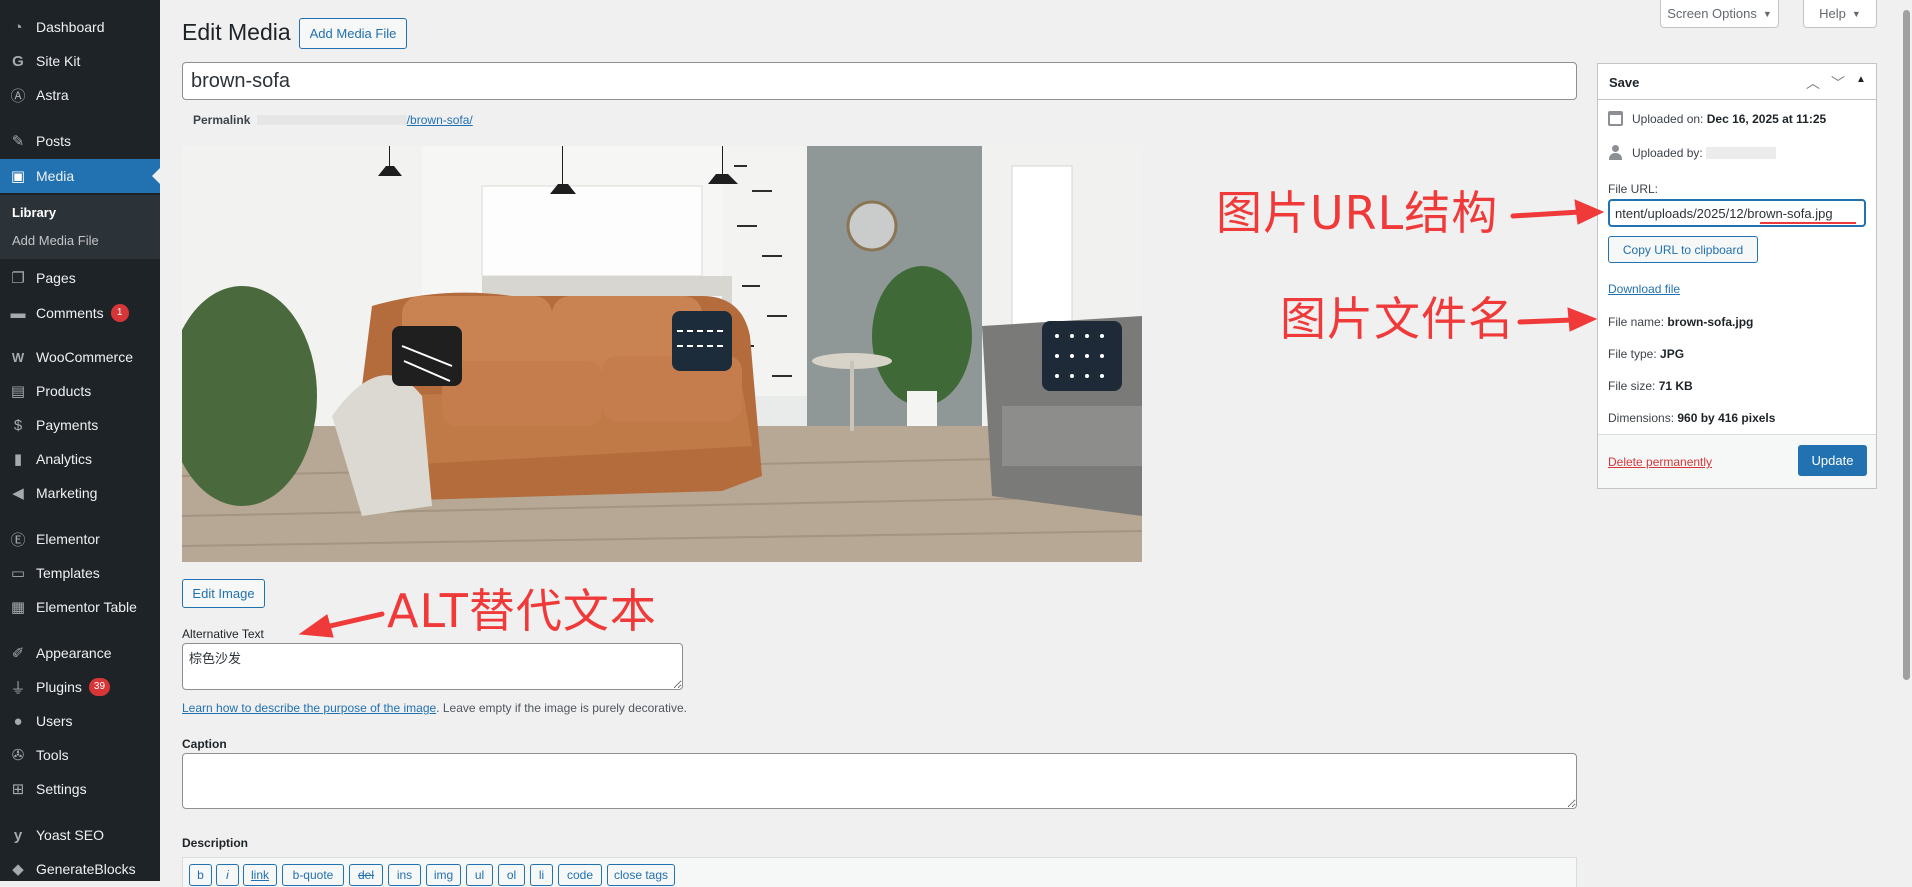 Image resolution: width=1912 pixels, height=887 pixels. What do you see at coordinates (80, 789) in the screenshot?
I see `sidebar-item-settings: ⊞ Settings` at bounding box center [80, 789].